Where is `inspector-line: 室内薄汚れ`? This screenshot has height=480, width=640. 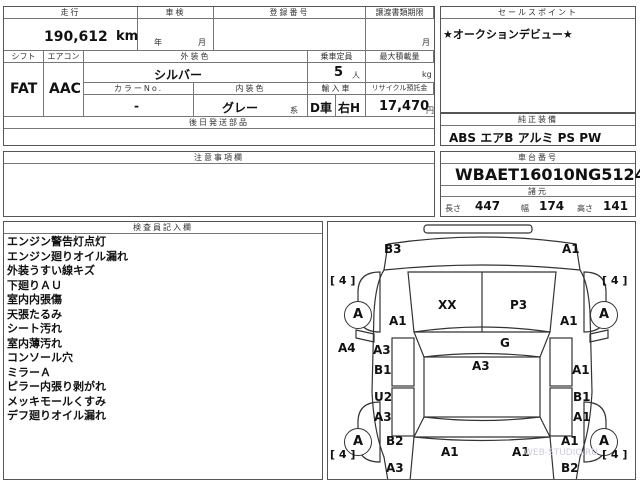 inspector-line: 室内薄汚れ is located at coordinates (34, 343).